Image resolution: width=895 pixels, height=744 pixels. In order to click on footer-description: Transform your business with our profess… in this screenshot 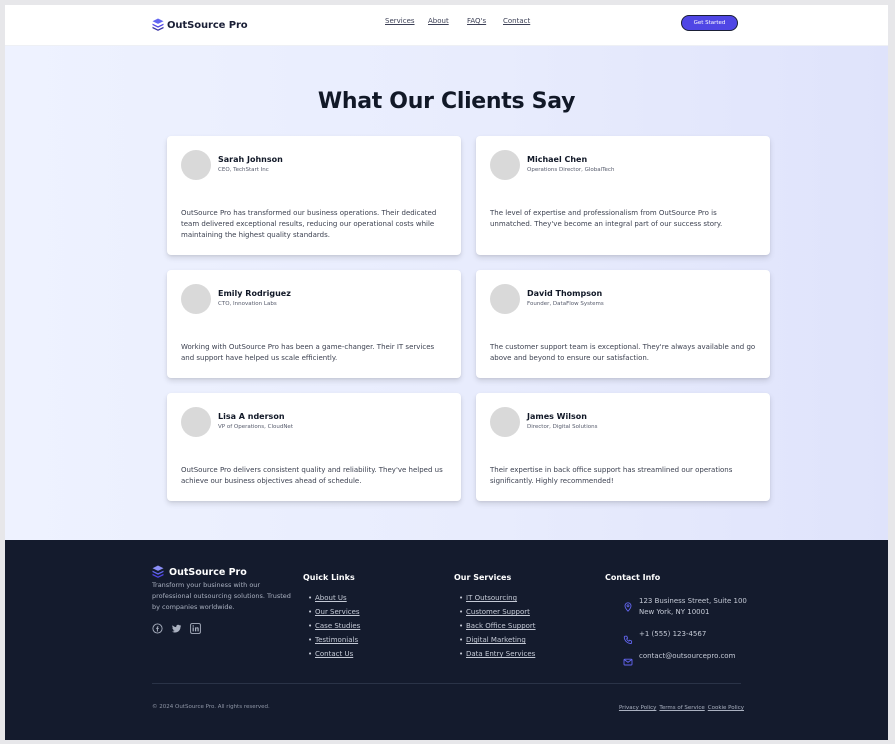, I will do `click(221, 596)`.